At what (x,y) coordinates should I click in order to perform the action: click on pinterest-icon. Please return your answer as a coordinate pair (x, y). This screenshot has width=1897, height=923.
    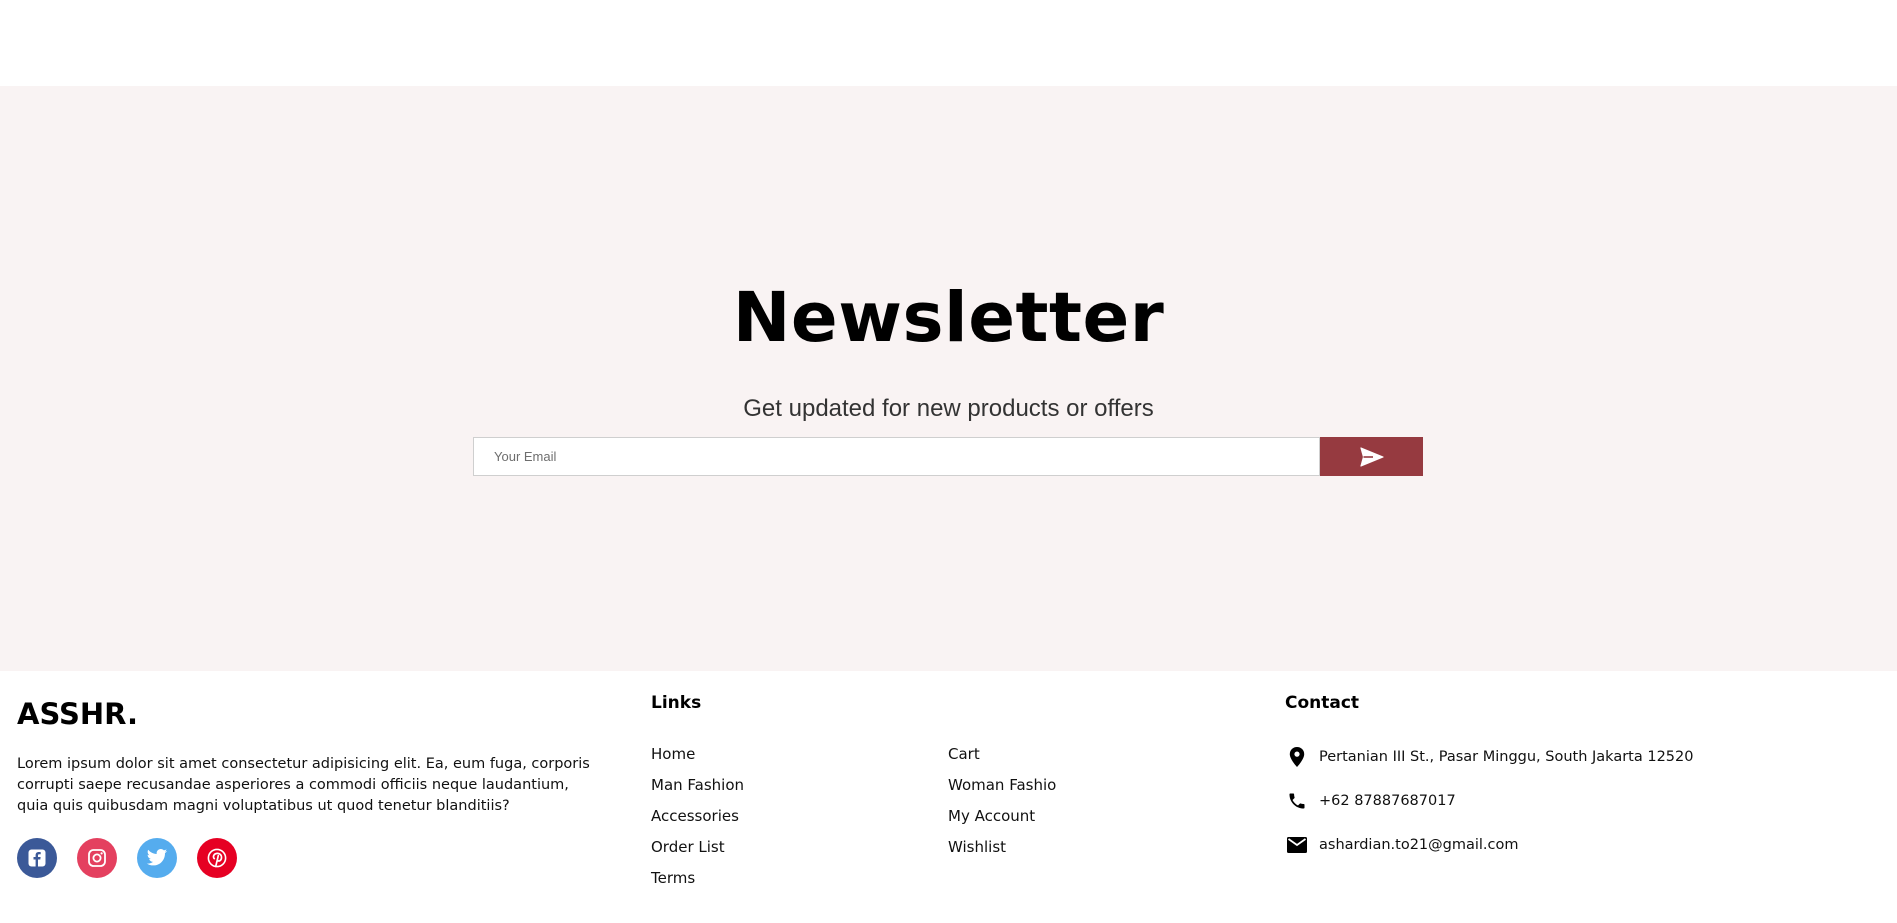
    Looking at the image, I should click on (217, 858).